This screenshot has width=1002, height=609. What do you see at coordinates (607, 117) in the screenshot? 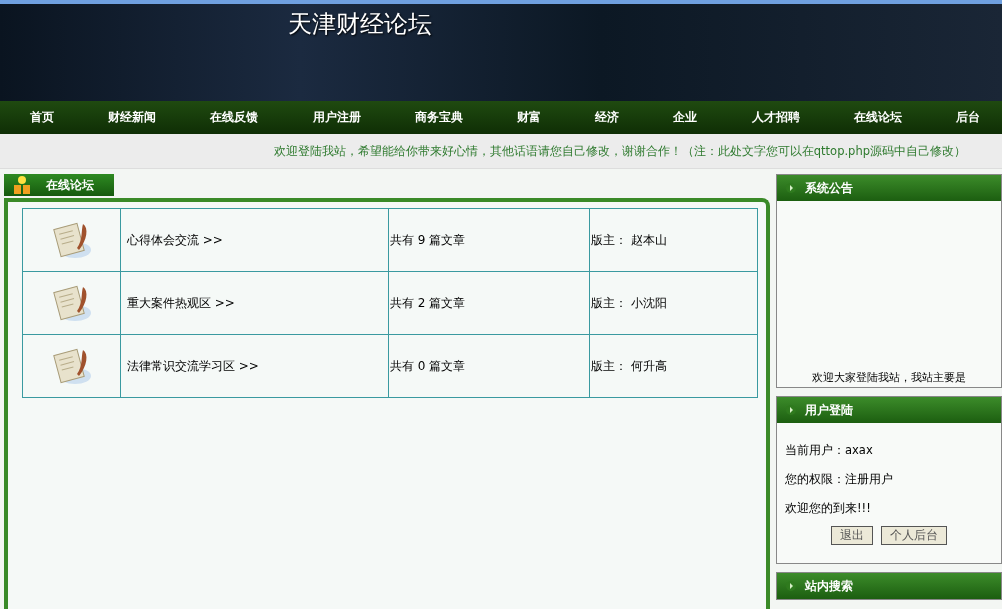
I see `nav-link: 经济` at bounding box center [607, 117].